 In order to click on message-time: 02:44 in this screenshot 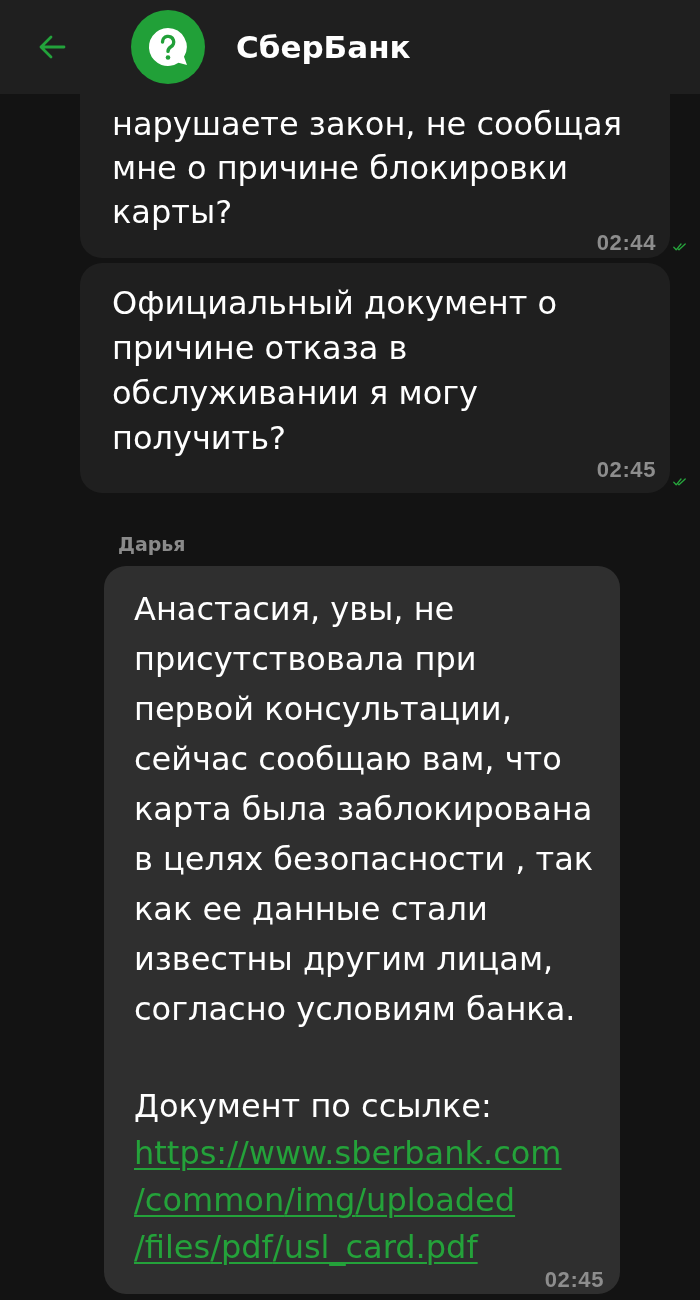, I will do `click(626, 243)`.